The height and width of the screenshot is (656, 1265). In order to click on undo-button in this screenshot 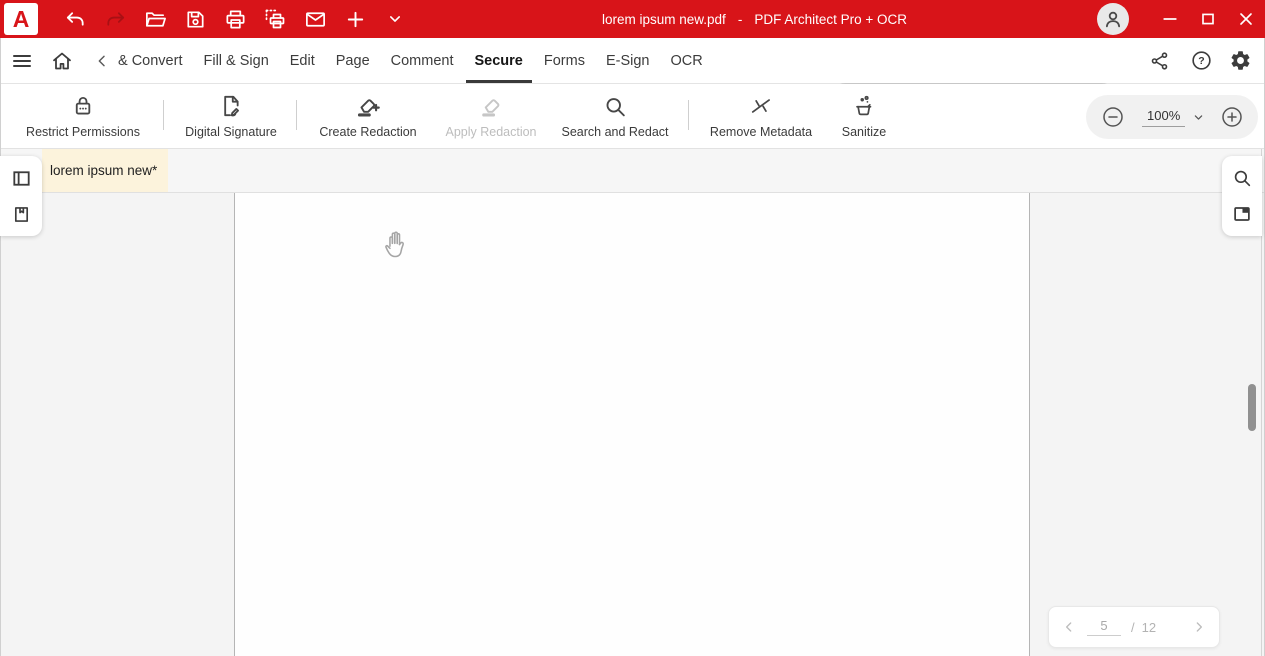, I will do `click(75, 19)`.